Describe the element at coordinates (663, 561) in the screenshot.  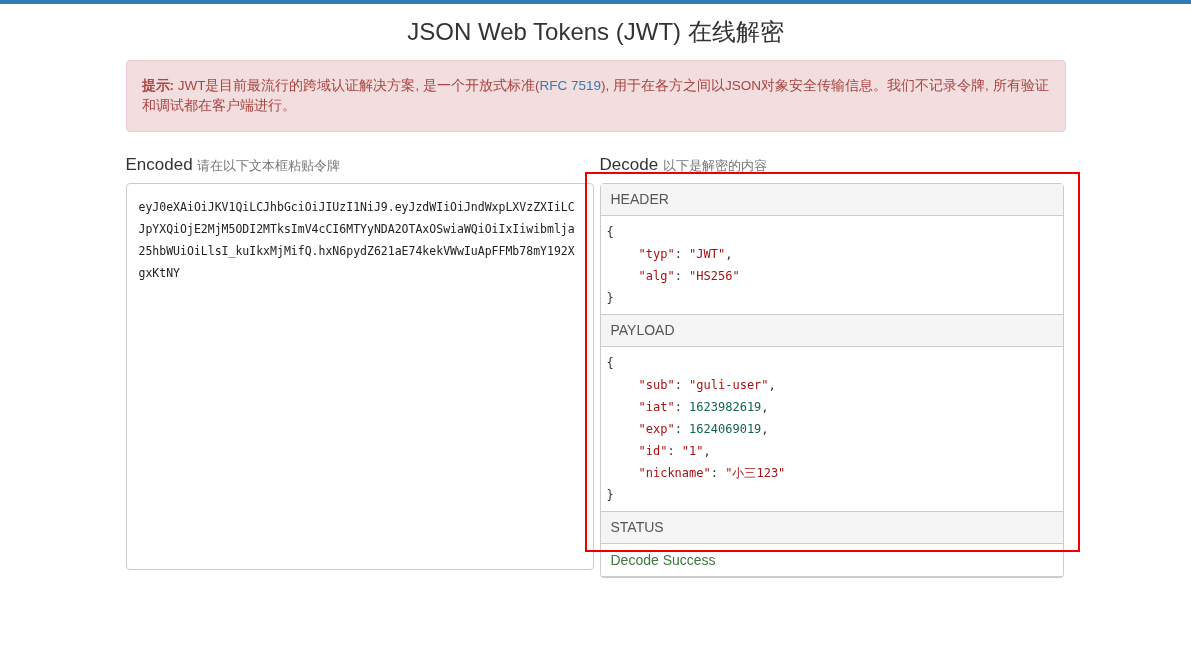
I see `status-text: Decode Success` at that location.